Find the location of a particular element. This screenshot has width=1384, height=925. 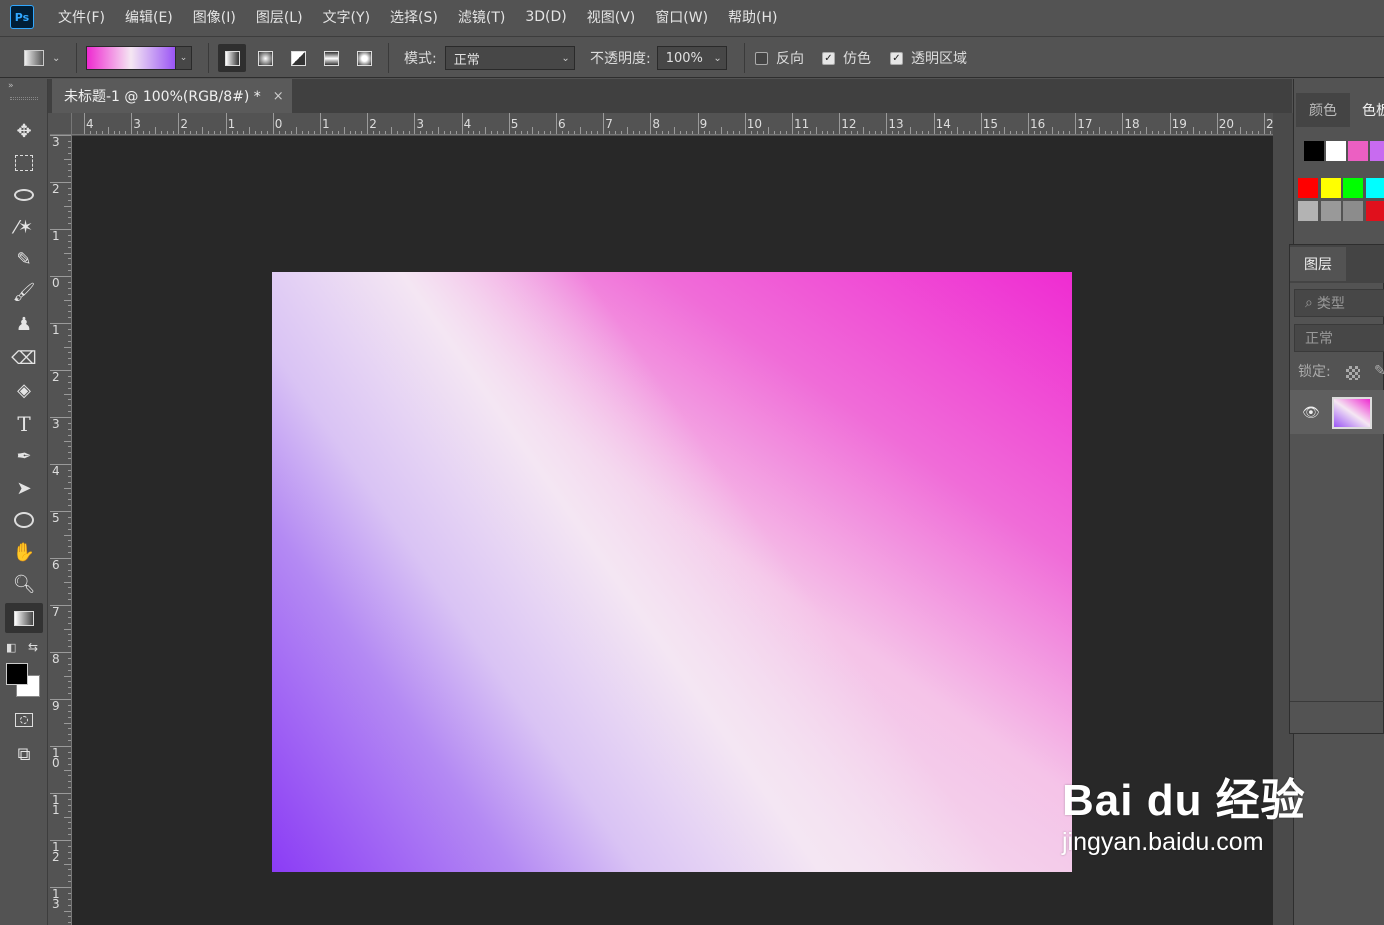

marquee-tool is located at coordinates (24, 163).